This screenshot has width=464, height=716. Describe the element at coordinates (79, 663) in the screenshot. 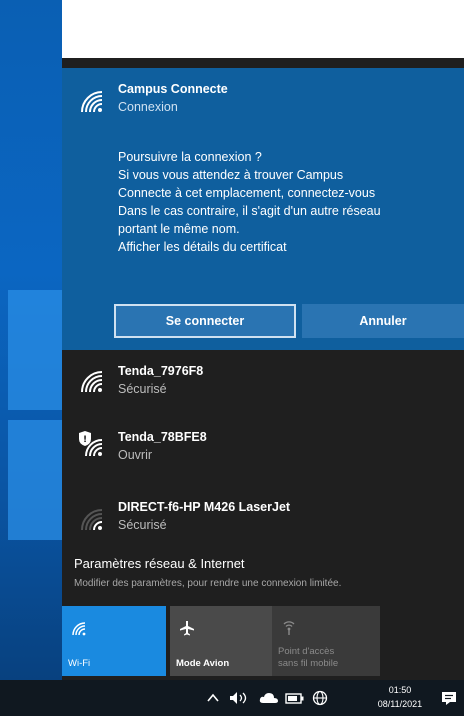

I see `wifi-tile-label: Wi-Fi` at that location.